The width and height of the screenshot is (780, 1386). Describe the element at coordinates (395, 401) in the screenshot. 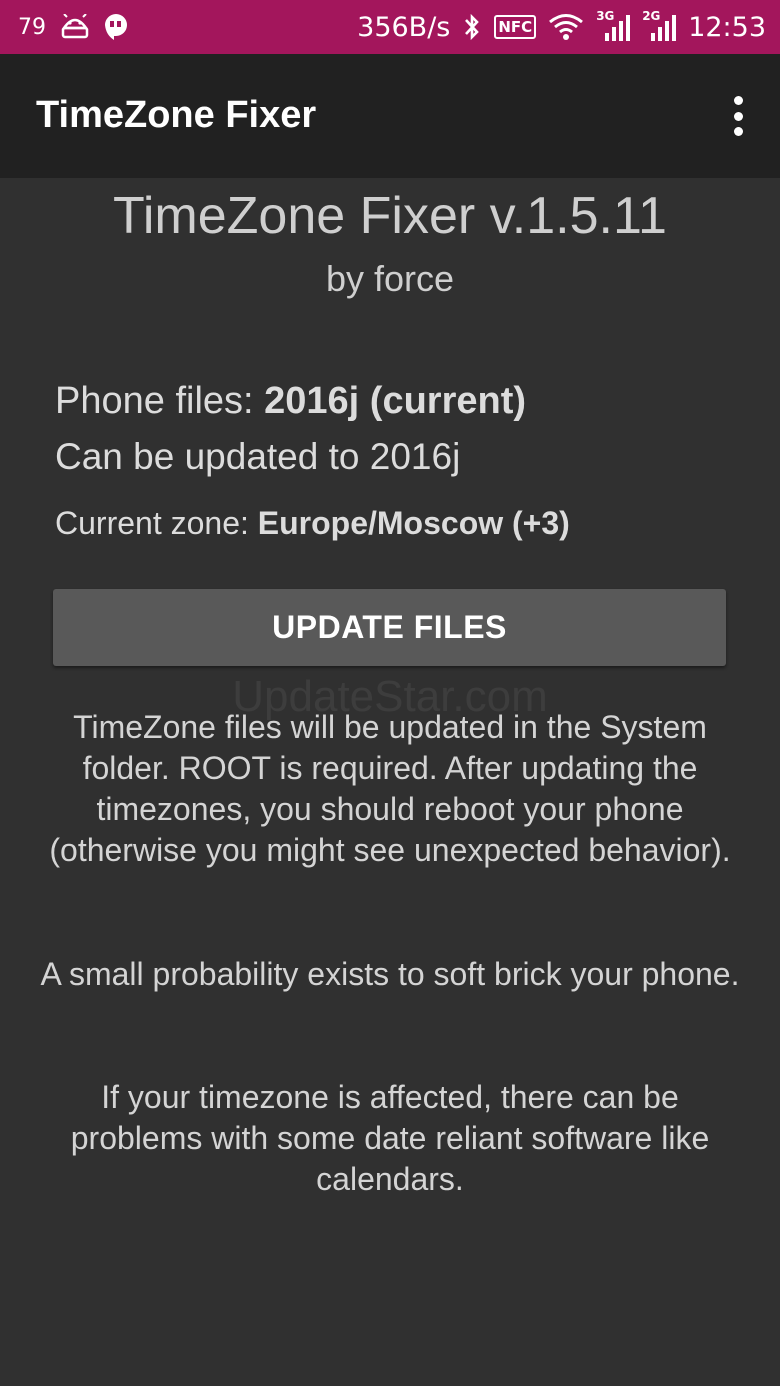

I see `phone-files-value: 2016j (current)` at that location.